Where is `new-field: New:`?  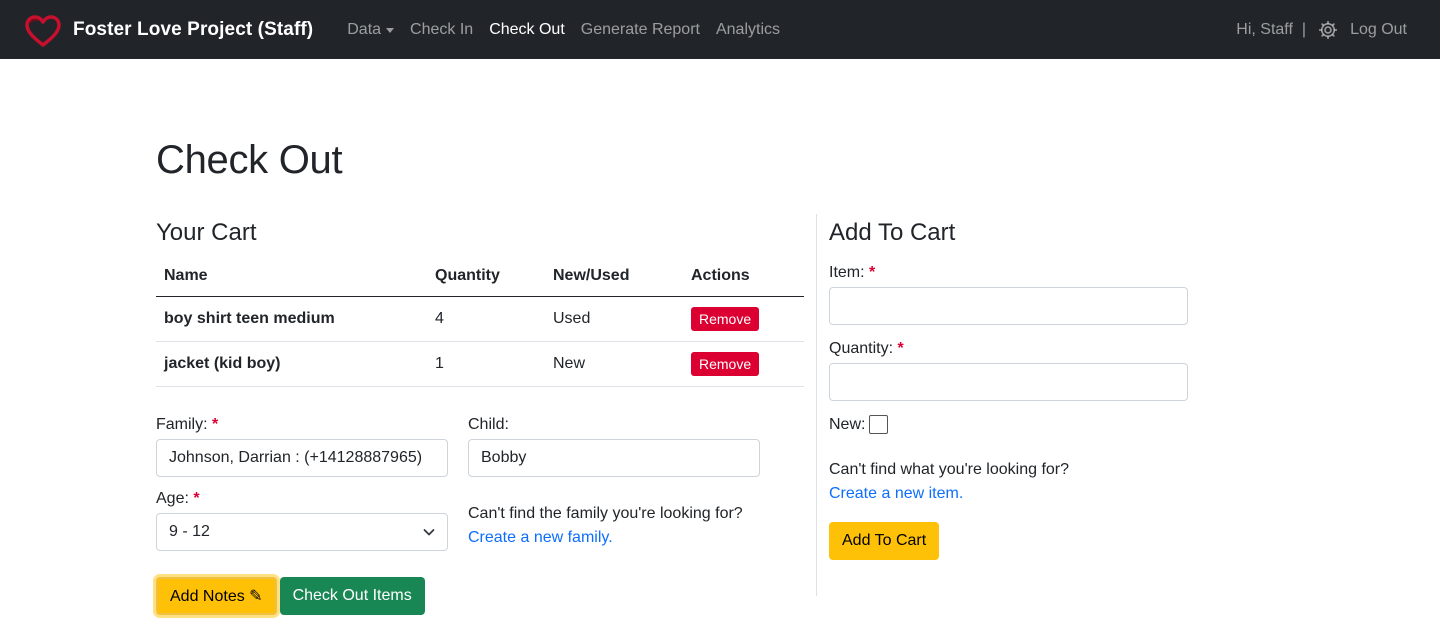 new-field: New: is located at coordinates (1008, 424).